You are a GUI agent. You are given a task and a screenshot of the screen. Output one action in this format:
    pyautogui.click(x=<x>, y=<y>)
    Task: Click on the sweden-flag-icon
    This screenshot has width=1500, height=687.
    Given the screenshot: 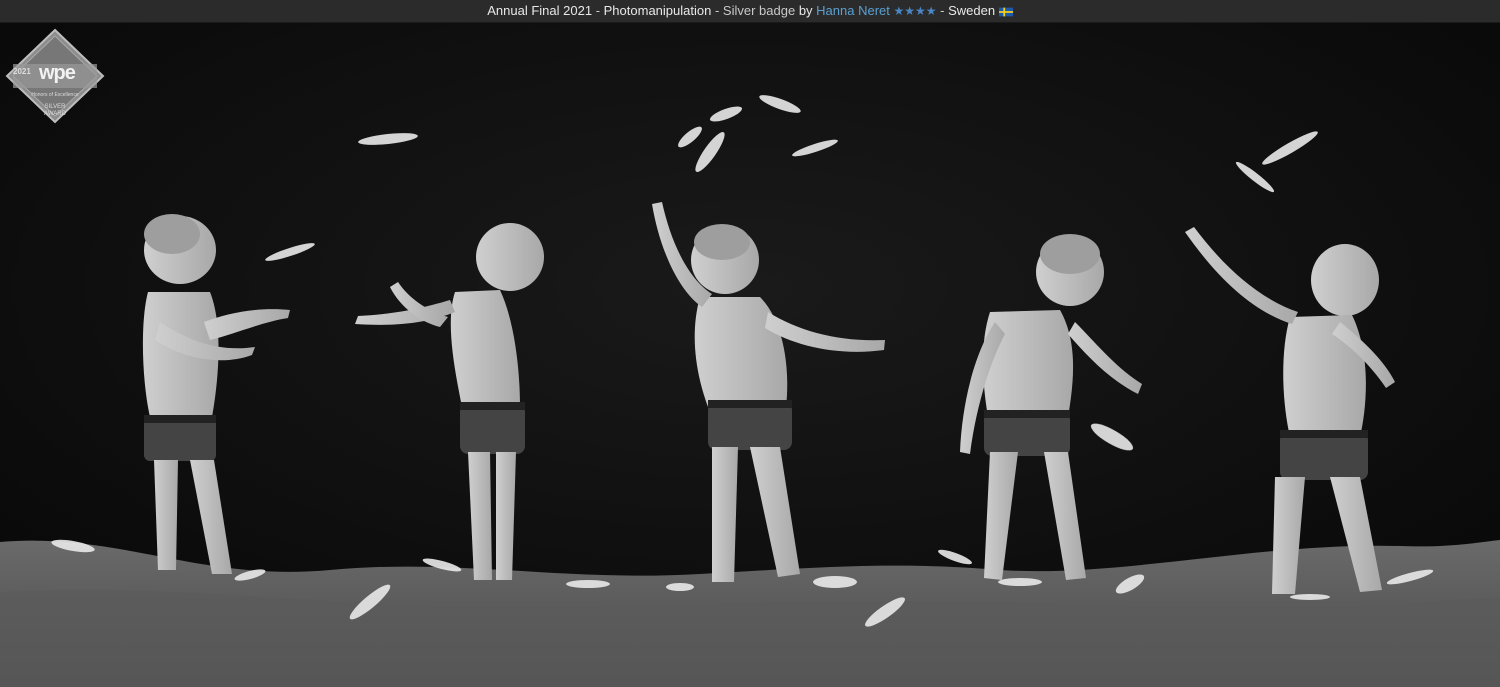 What is the action you would take?
    pyautogui.click(x=1005, y=12)
    